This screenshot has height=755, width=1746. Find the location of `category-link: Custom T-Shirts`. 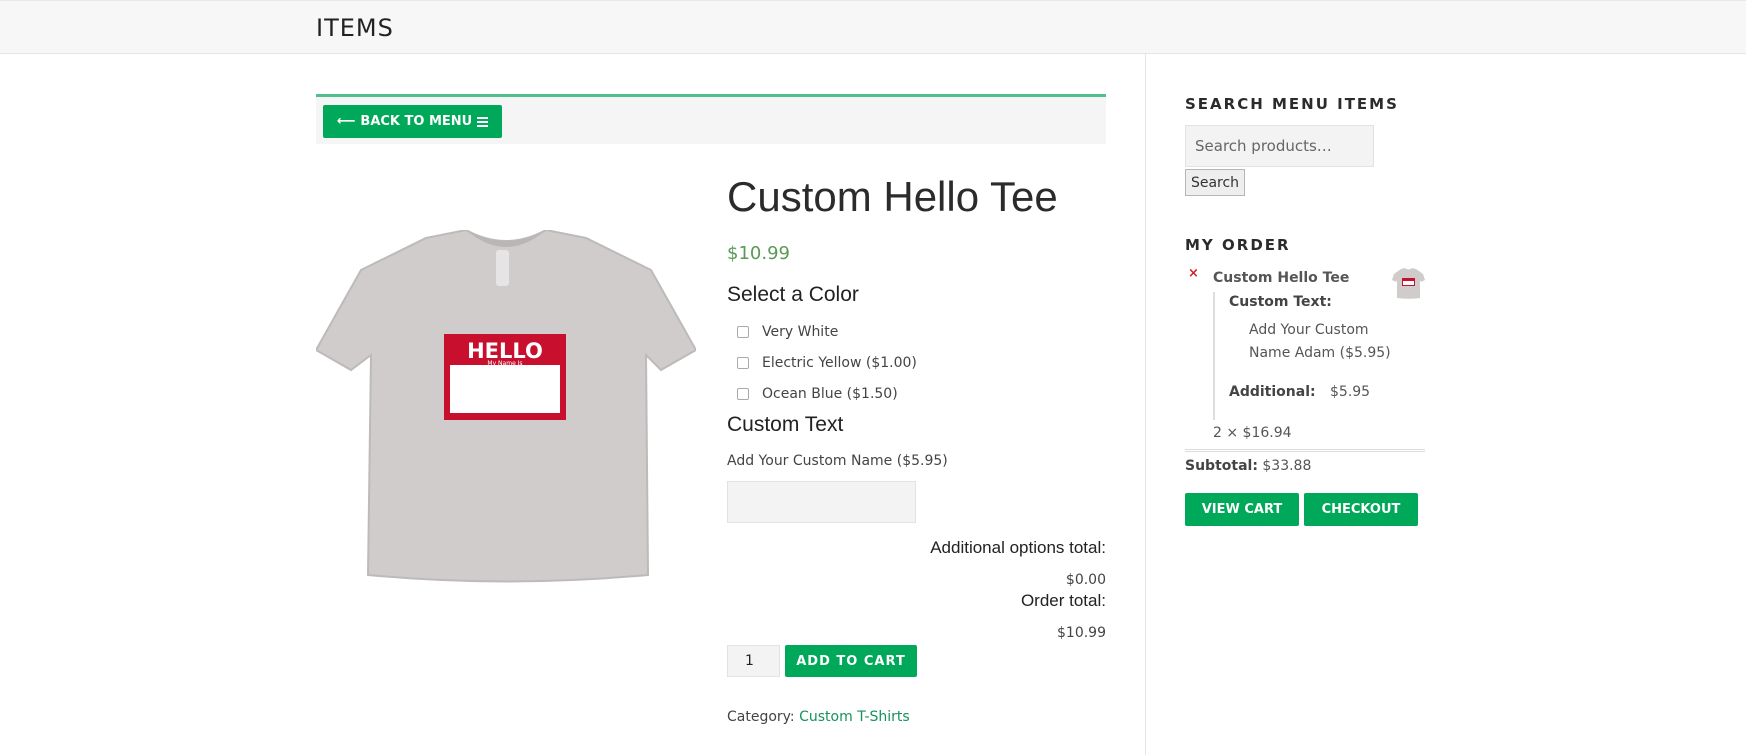

category-link: Custom T-Shirts is located at coordinates (854, 717).